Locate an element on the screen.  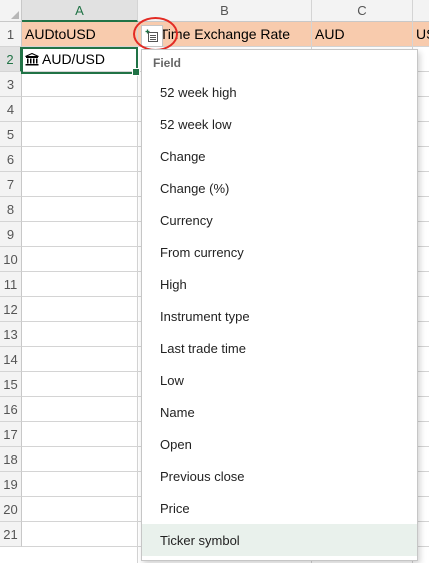
field-option-change-percent: Change (%) is located at coordinates (279, 188).